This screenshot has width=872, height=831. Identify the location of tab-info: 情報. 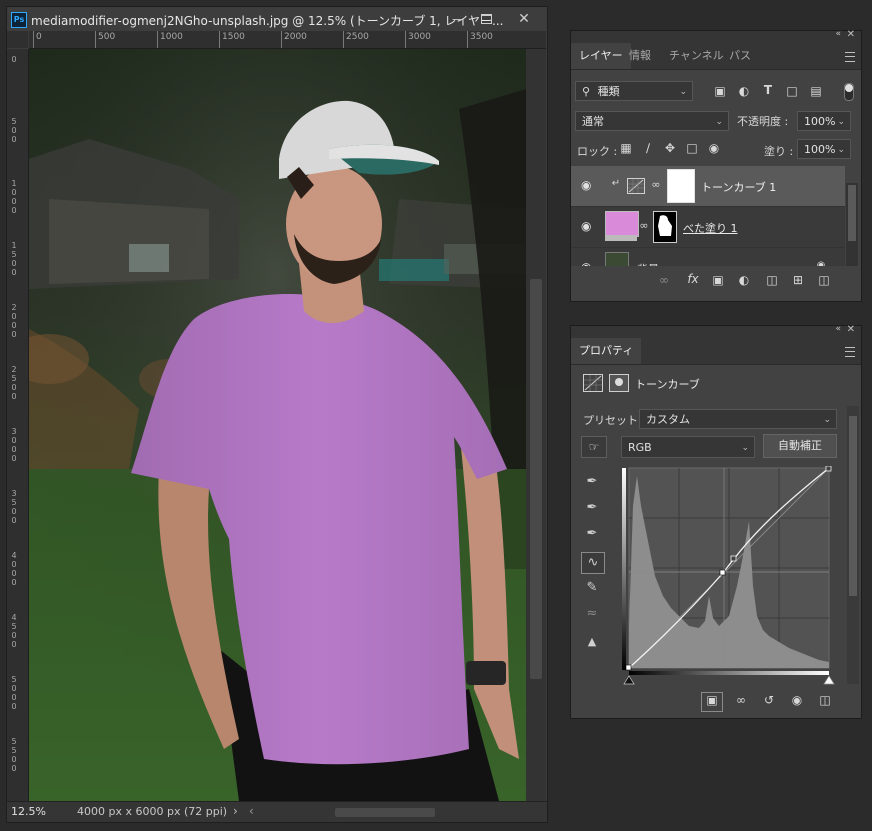
(640, 56).